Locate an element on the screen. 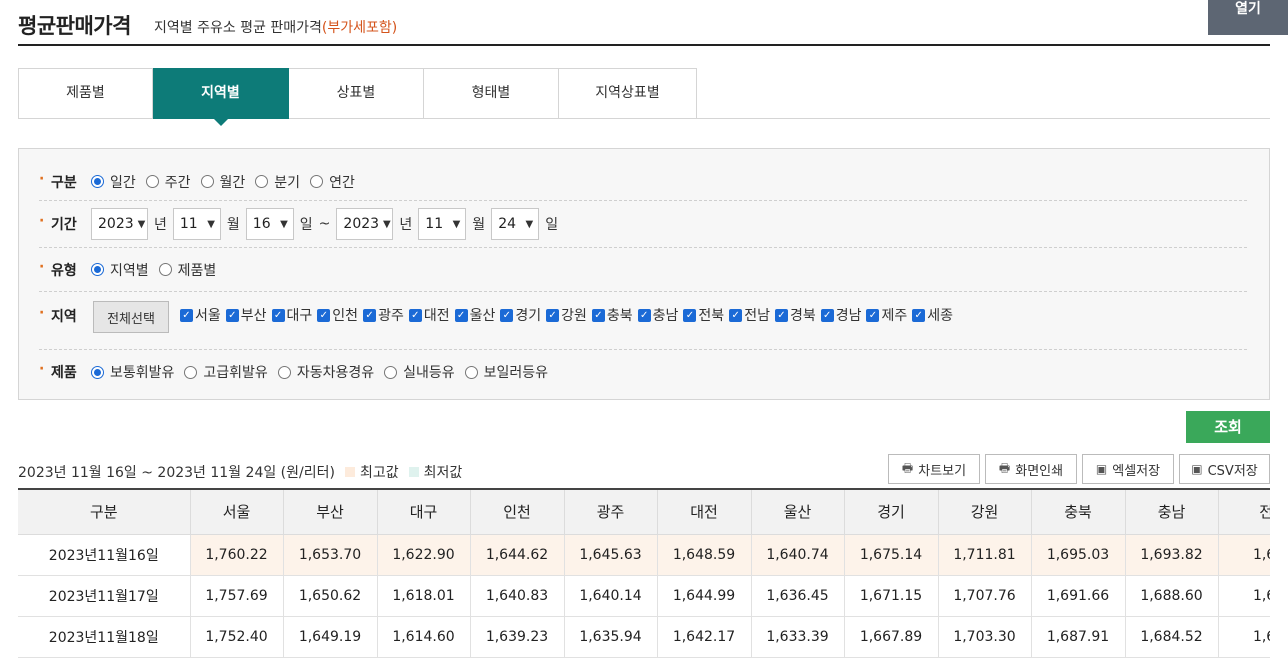 This screenshot has height=670, width=1288. region-checkbox: ✓ 인천 is located at coordinates (337, 315).